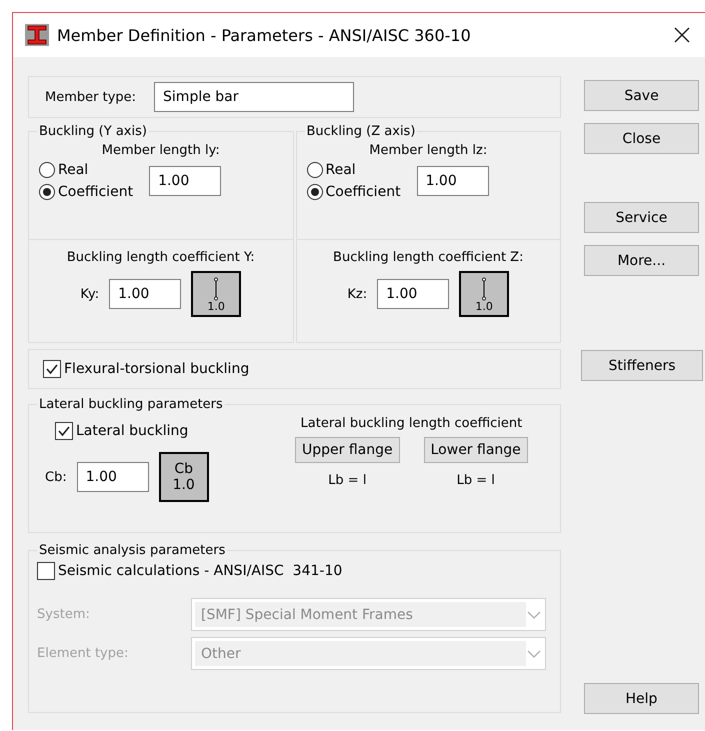 Image resolution: width=705 pixels, height=731 pixels. I want to click on field-label: Cb:, so click(56, 477).